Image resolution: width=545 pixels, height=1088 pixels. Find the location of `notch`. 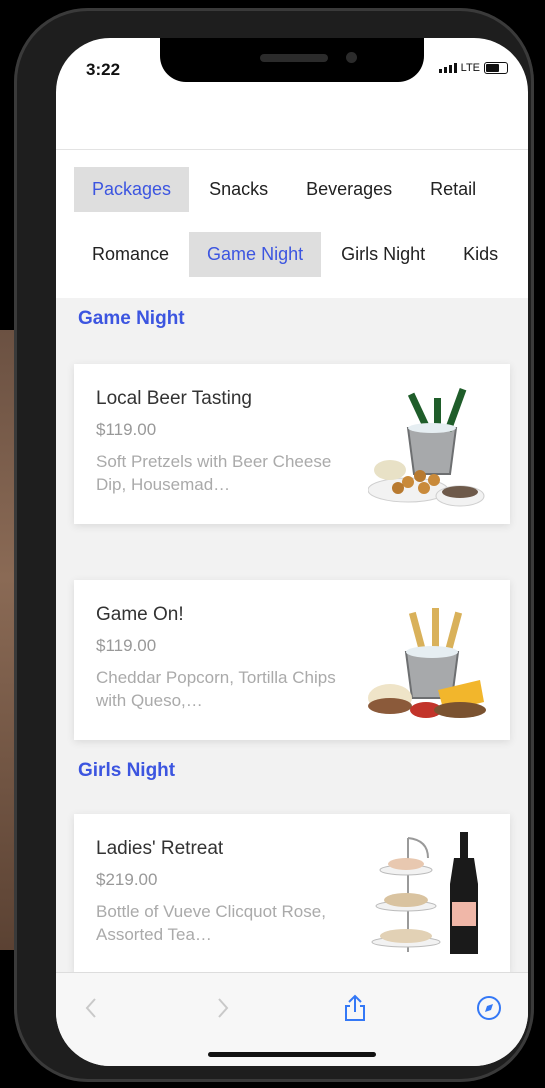

notch is located at coordinates (292, 60).